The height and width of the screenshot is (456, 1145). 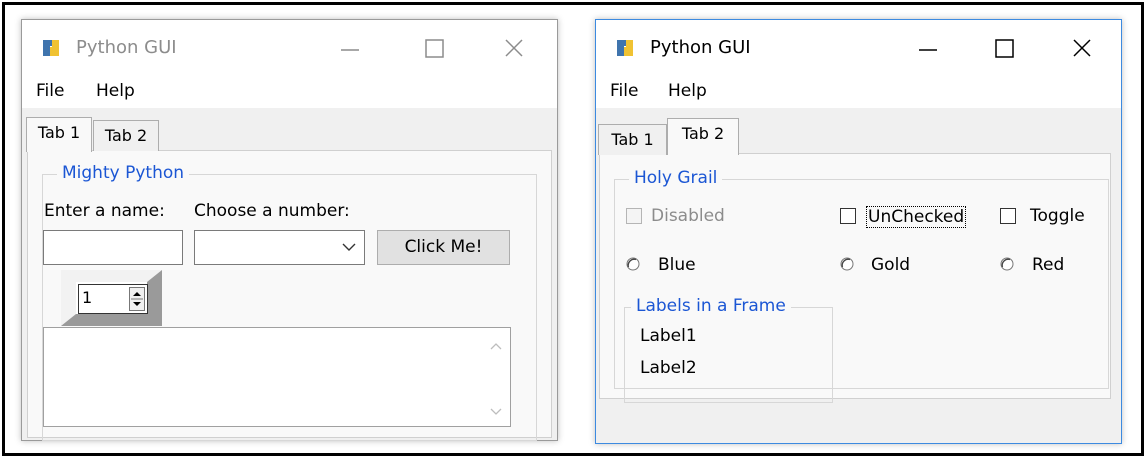 I want to click on checkbox-disabled-label: Disabled, so click(x=688, y=216).